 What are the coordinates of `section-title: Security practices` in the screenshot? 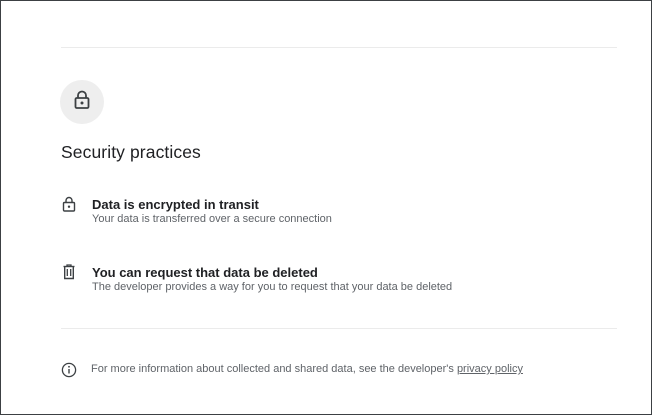 It's located at (131, 152).